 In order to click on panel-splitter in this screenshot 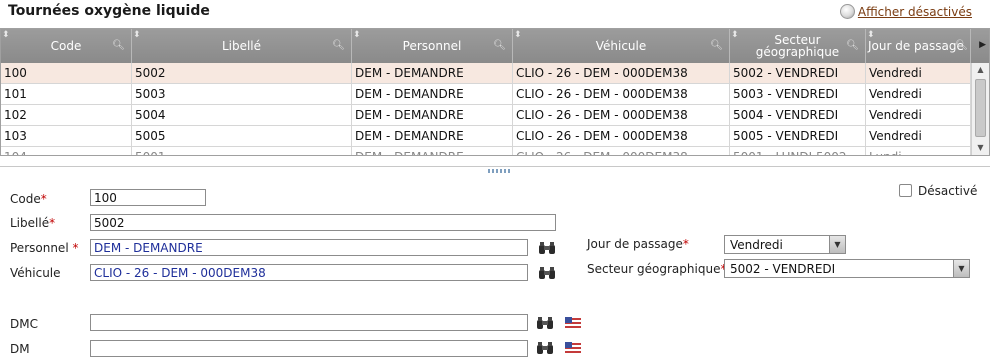, I will do `click(495, 170)`.